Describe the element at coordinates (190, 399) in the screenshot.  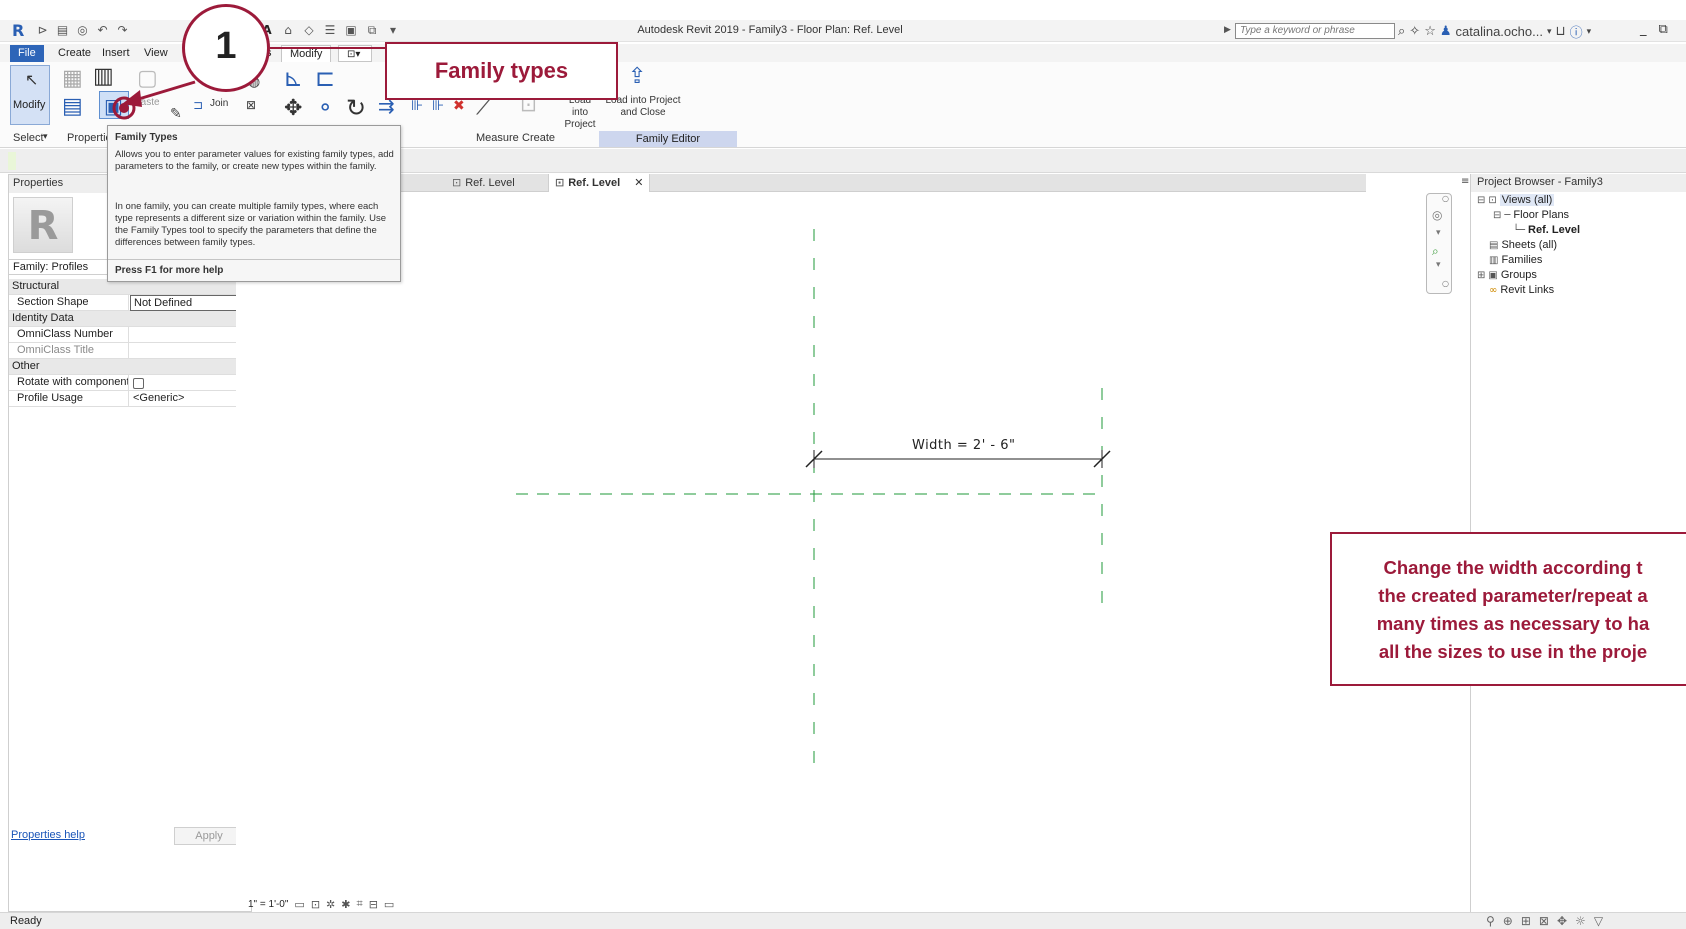
I see `property-value: <Generic>` at that location.